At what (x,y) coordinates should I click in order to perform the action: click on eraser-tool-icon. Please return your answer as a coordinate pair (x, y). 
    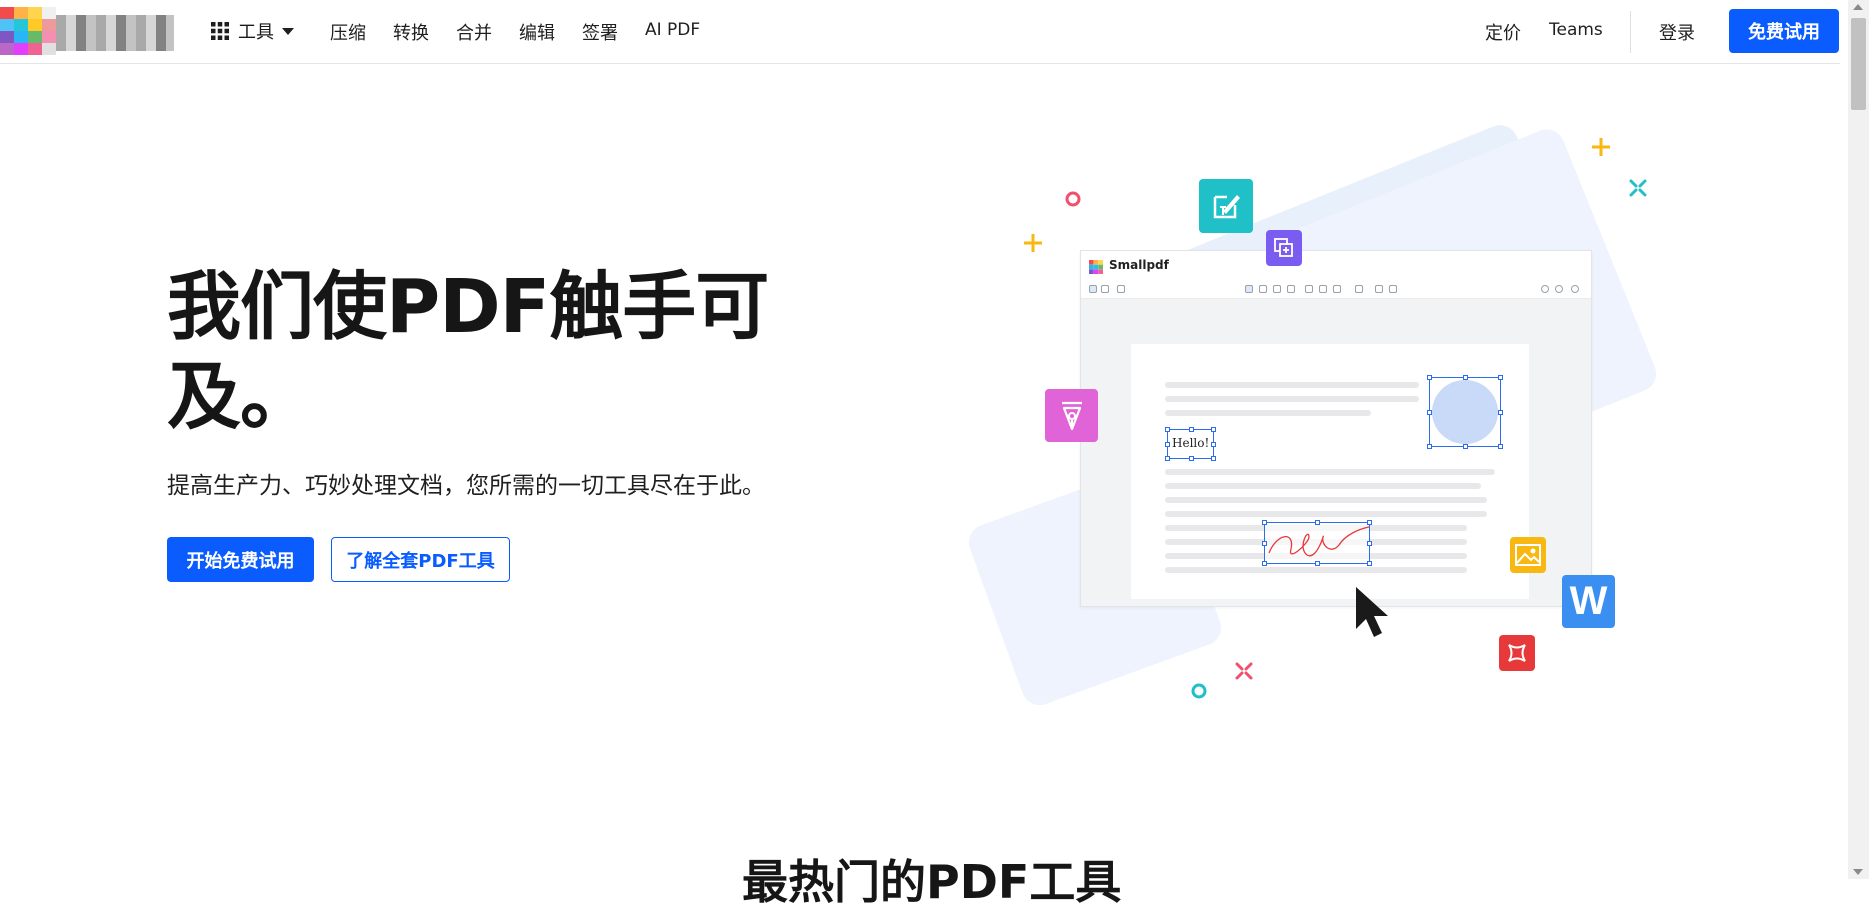
    Looking at the image, I should click on (1291, 289).